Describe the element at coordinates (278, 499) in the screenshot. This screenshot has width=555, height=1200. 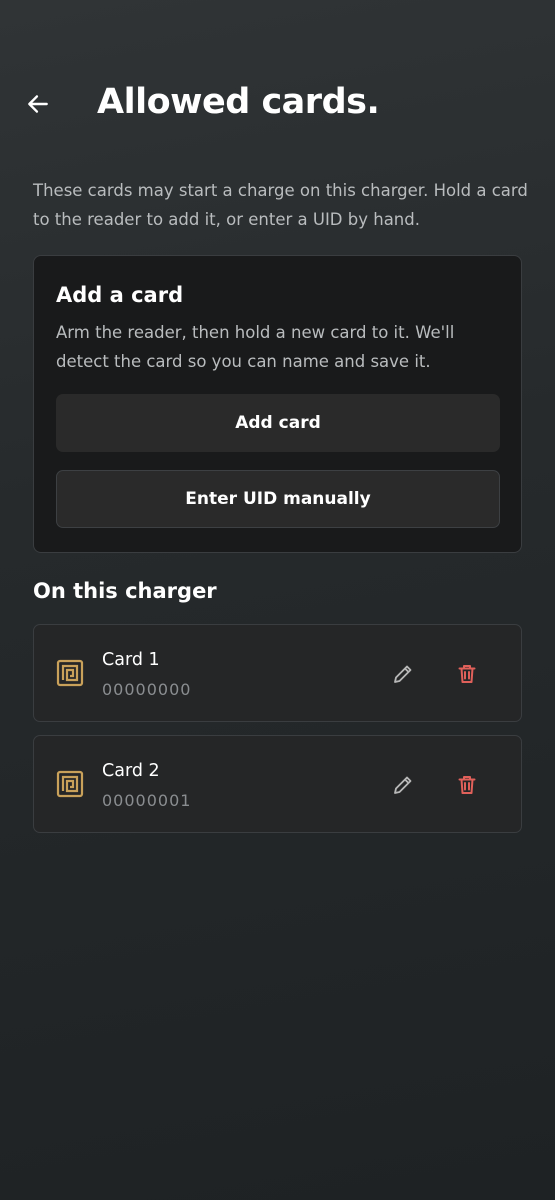
I see `enter-uid-manually-button: Enter UID manually` at that location.